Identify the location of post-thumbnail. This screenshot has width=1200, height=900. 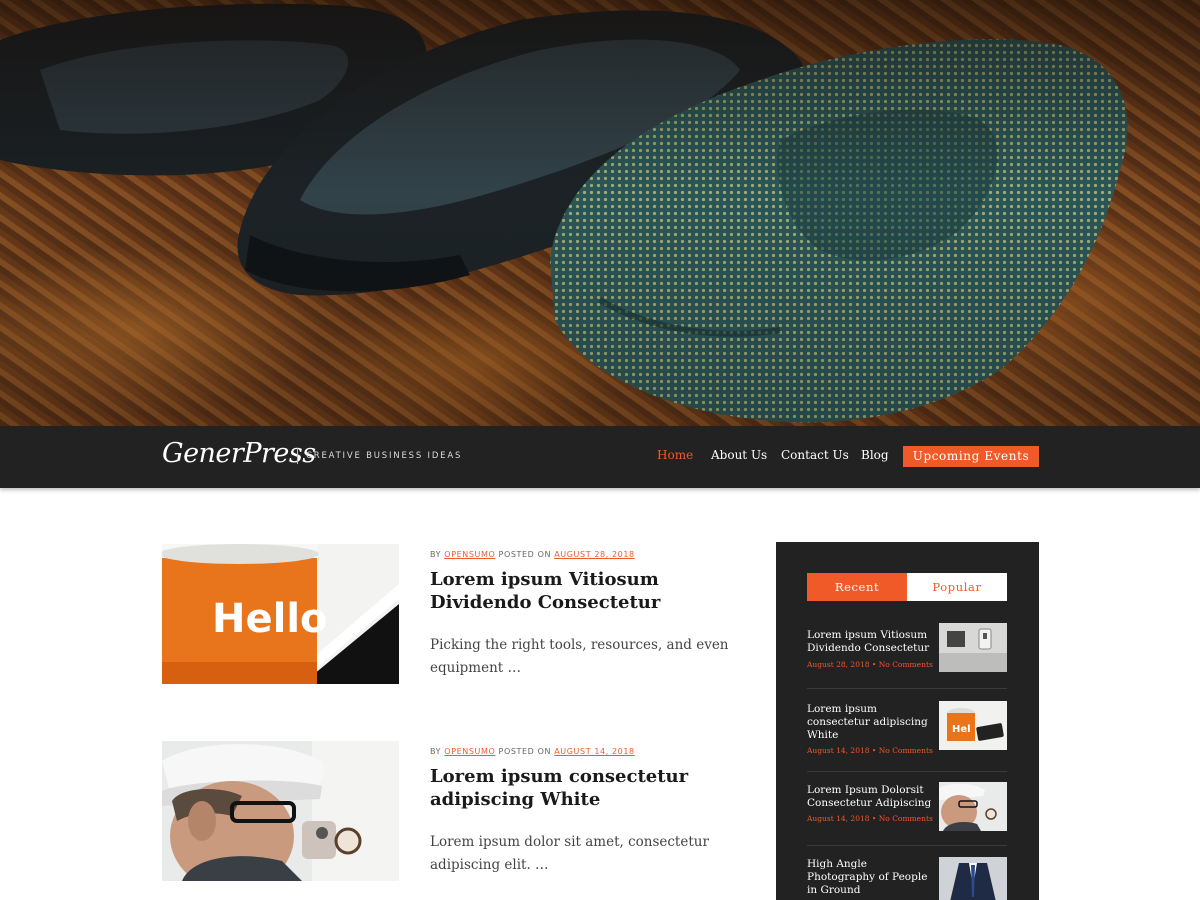
(280, 811).